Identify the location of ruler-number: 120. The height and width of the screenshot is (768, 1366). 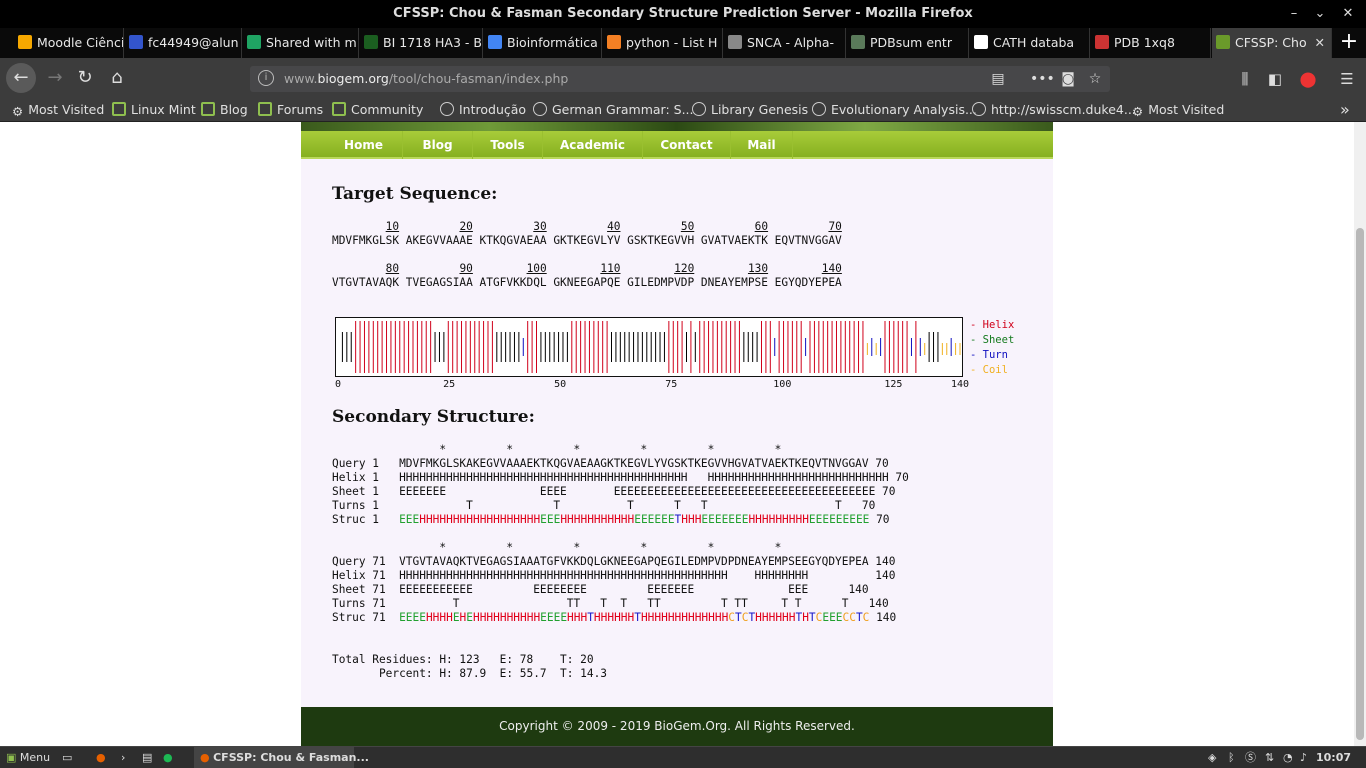
(684, 268).